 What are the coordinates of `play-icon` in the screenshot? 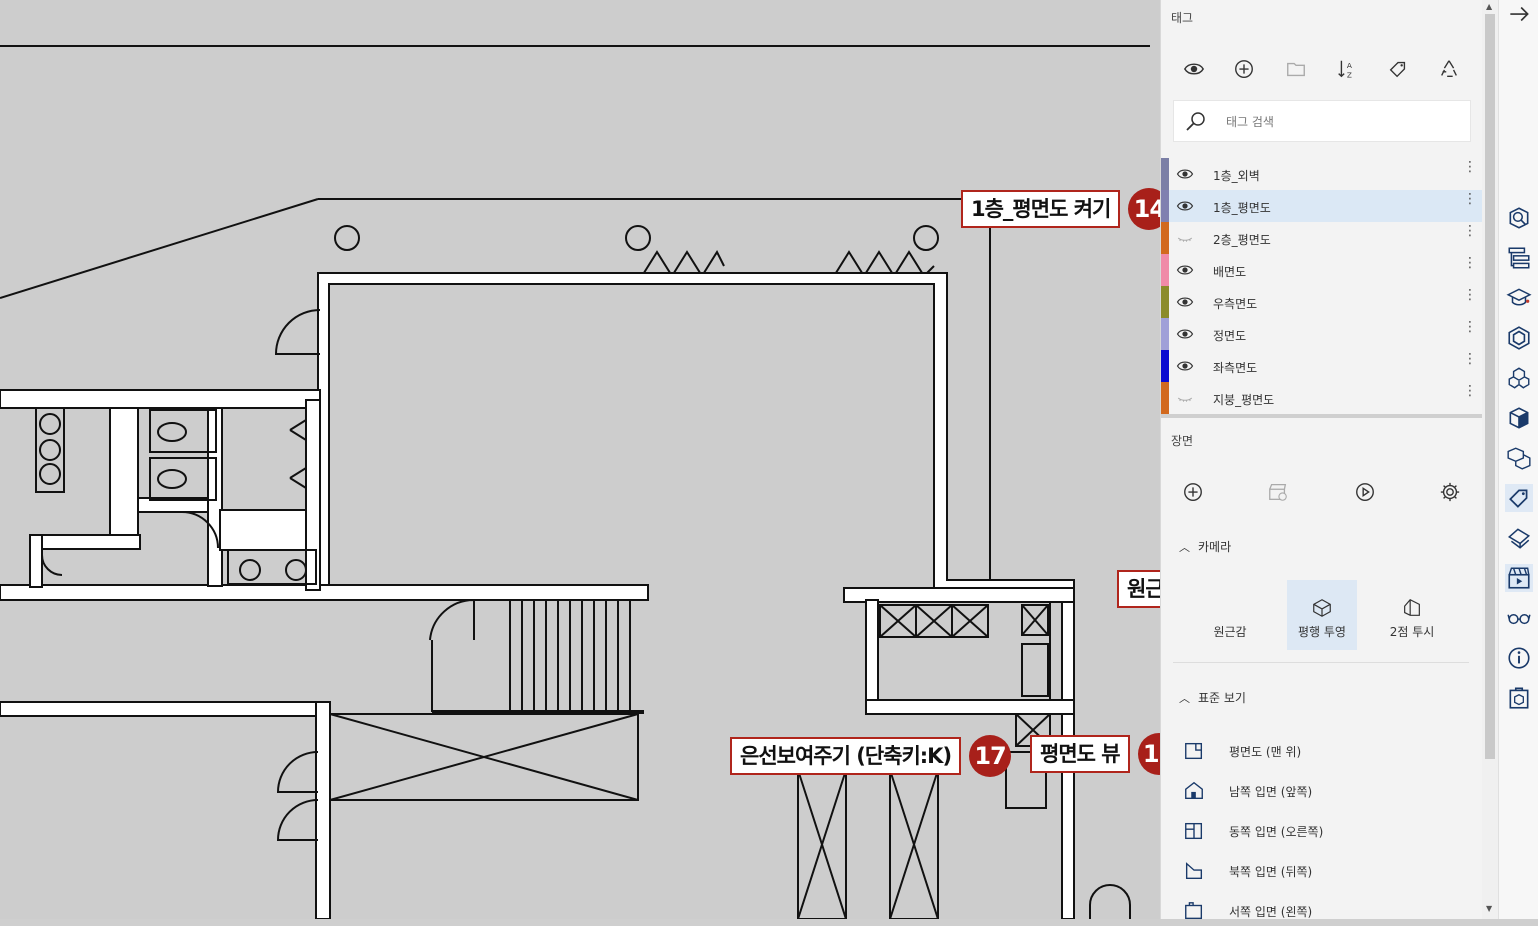 It's located at (1365, 492).